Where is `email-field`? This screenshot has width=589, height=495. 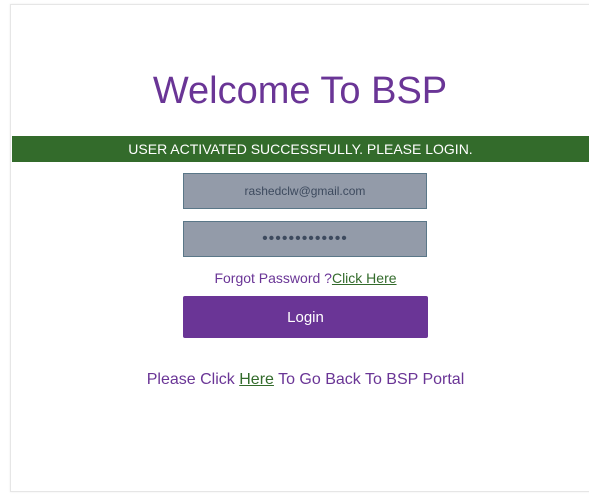 email-field is located at coordinates (305, 191).